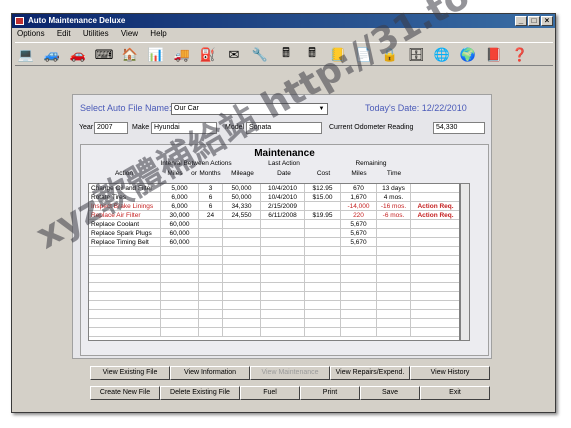 This screenshot has width=571, height=428. Describe the element at coordinates (394, 197) in the screenshot. I see `cell-time: 4 mos.` at that location.